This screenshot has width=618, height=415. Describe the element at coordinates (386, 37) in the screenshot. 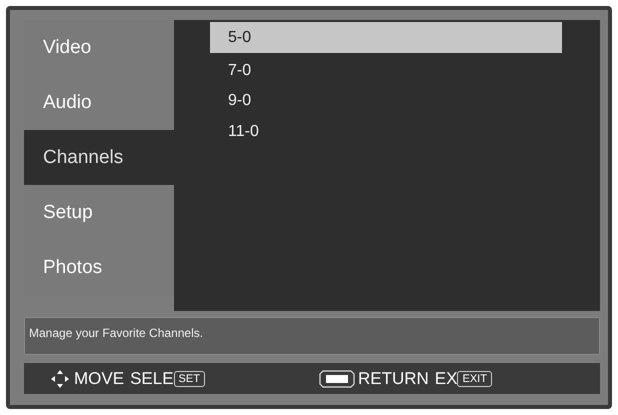

I see `channel-item: 5-0` at that location.